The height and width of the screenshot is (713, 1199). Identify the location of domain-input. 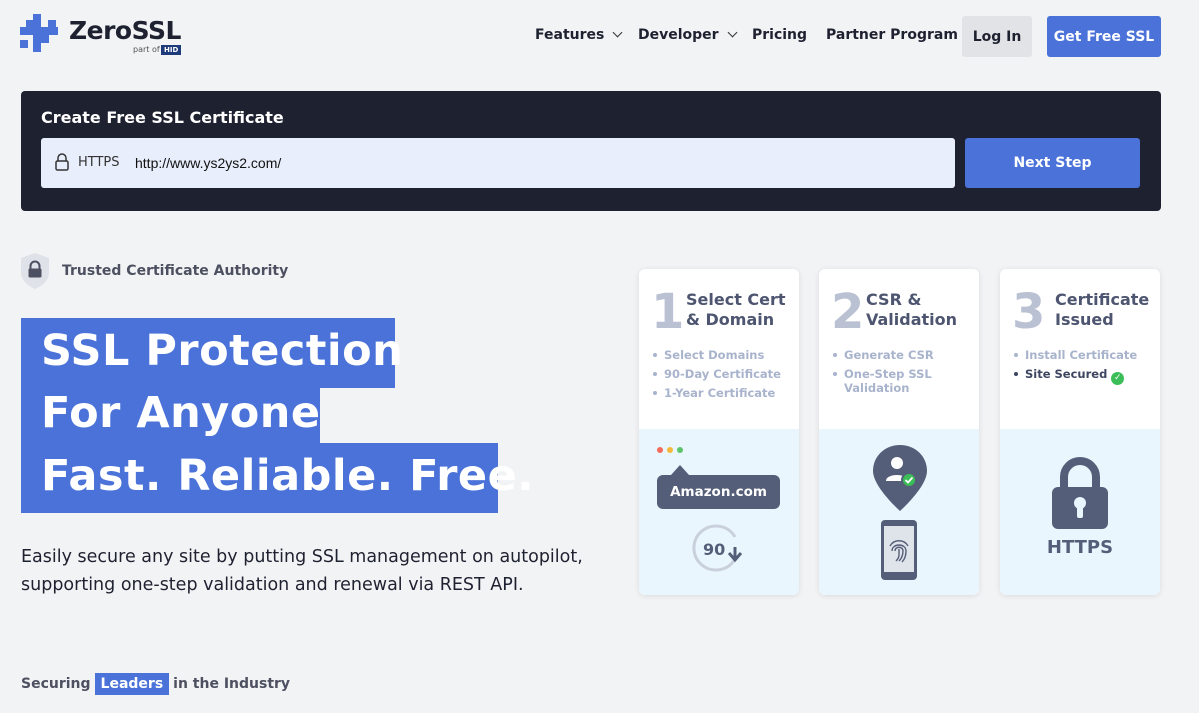
(531, 163).